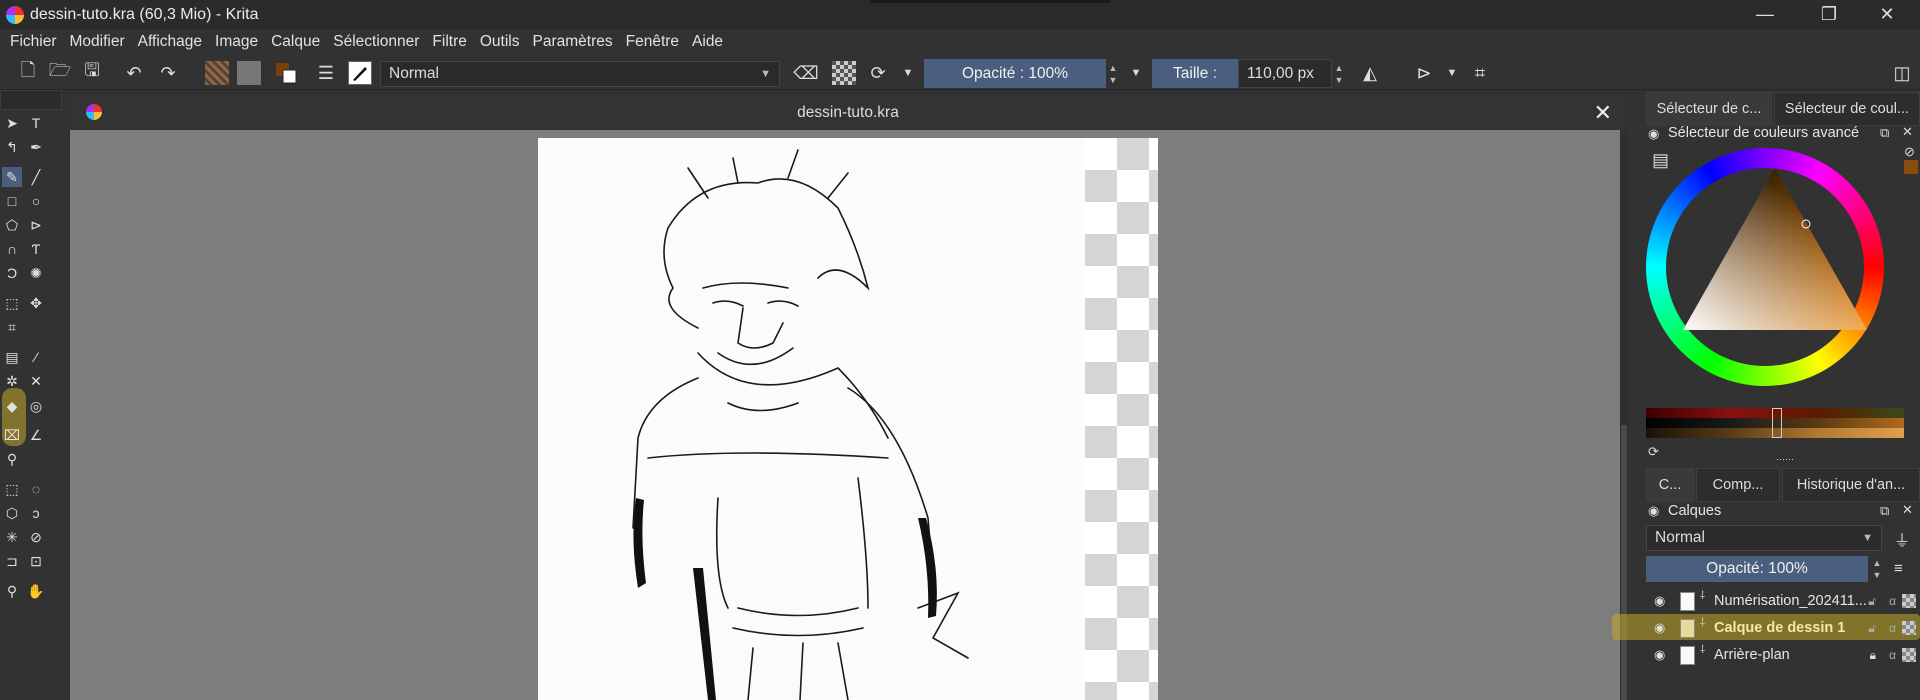 The height and width of the screenshot is (700, 1920). What do you see at coordinates (1902, 539) in the screenshot?
I see `filter-icon: ⏚` at bounding box center [1902, 539].